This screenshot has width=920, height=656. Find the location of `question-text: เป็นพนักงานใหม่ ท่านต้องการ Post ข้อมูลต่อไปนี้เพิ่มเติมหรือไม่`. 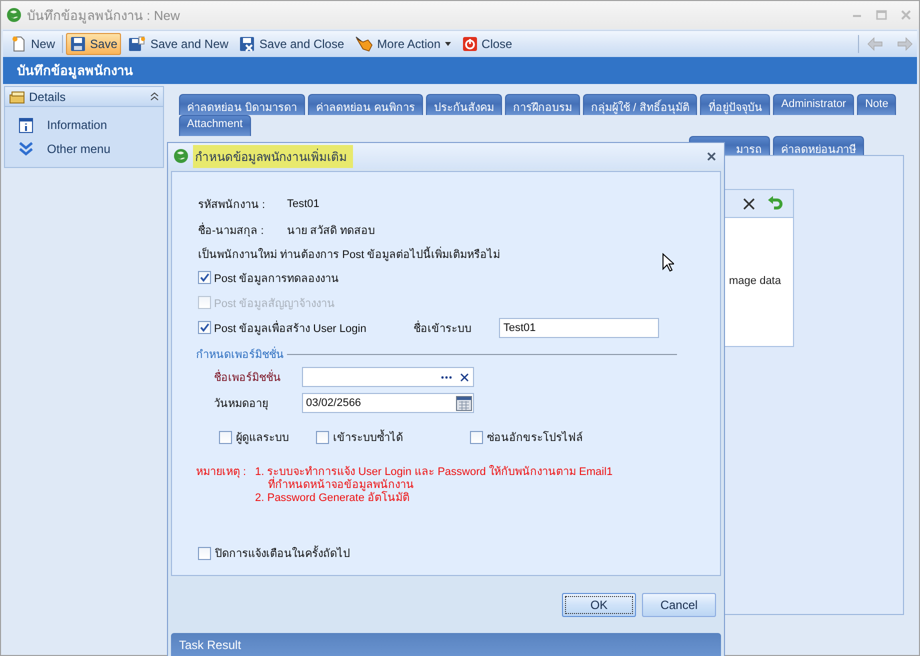

question-text: เป็นพนักงานใหม่ ท่านต้องการ Post ข้อมูลต่อไปนี้เพิ่มเติมหรือไม่ is located at coordinates (349, 254).